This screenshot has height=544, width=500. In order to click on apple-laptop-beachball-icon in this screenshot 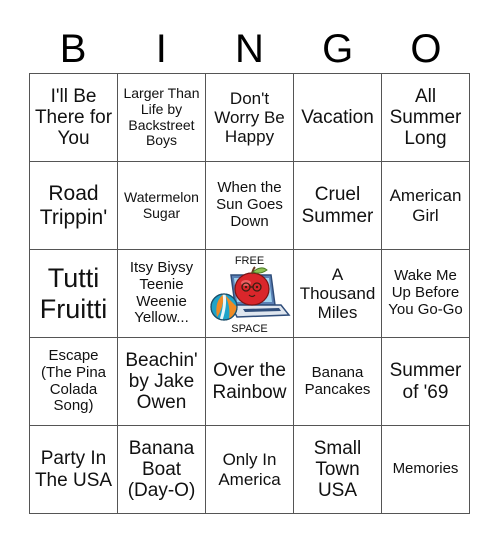, I will do `click(250, 293)`.